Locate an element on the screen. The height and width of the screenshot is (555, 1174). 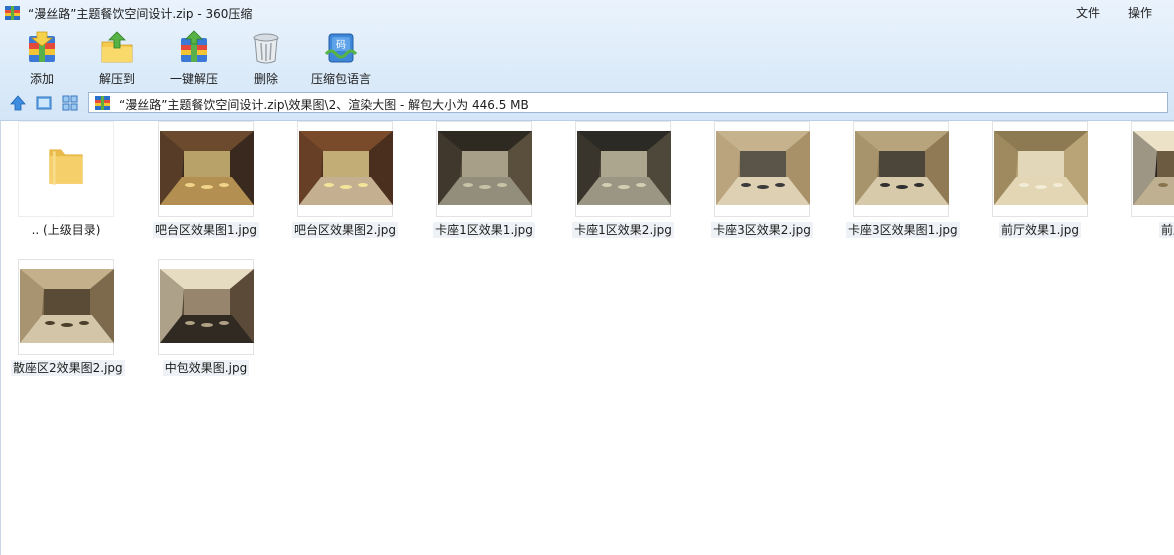
archive-icon is located at coordinates (102, 103).